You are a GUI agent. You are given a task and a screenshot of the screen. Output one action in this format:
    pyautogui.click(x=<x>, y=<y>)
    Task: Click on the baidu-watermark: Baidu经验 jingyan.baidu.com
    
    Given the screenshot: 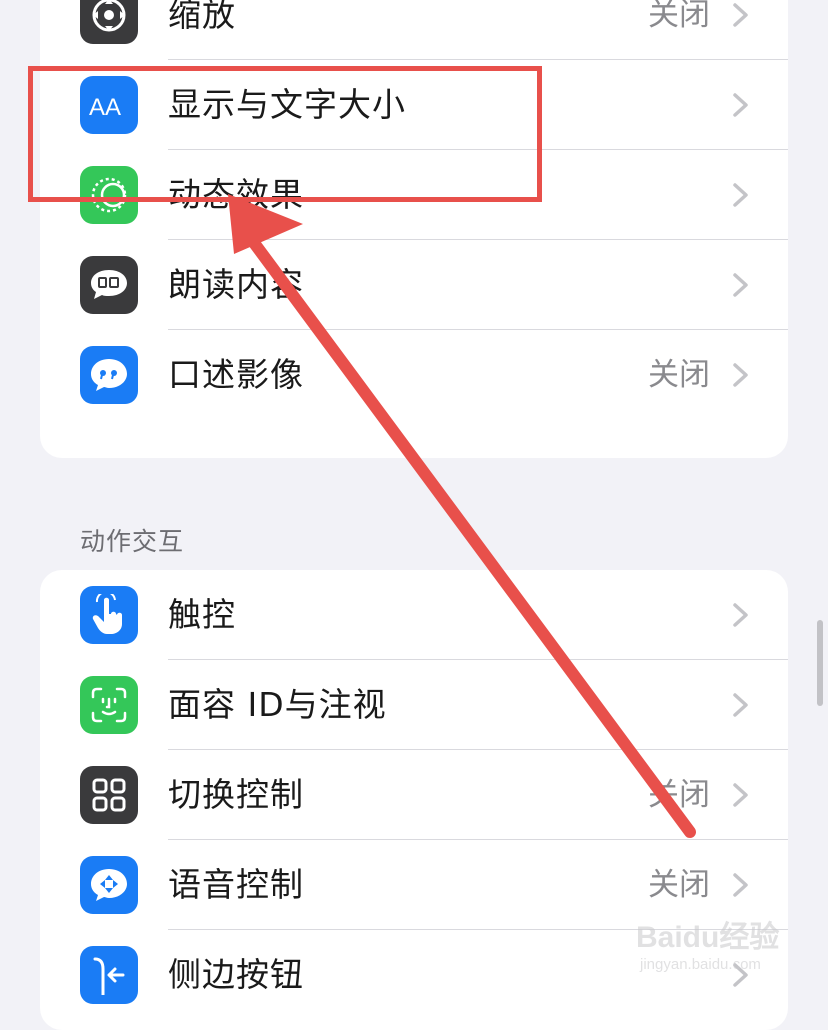 What is the action you would take?
    pyautogui.click(x=726, y=949)
    